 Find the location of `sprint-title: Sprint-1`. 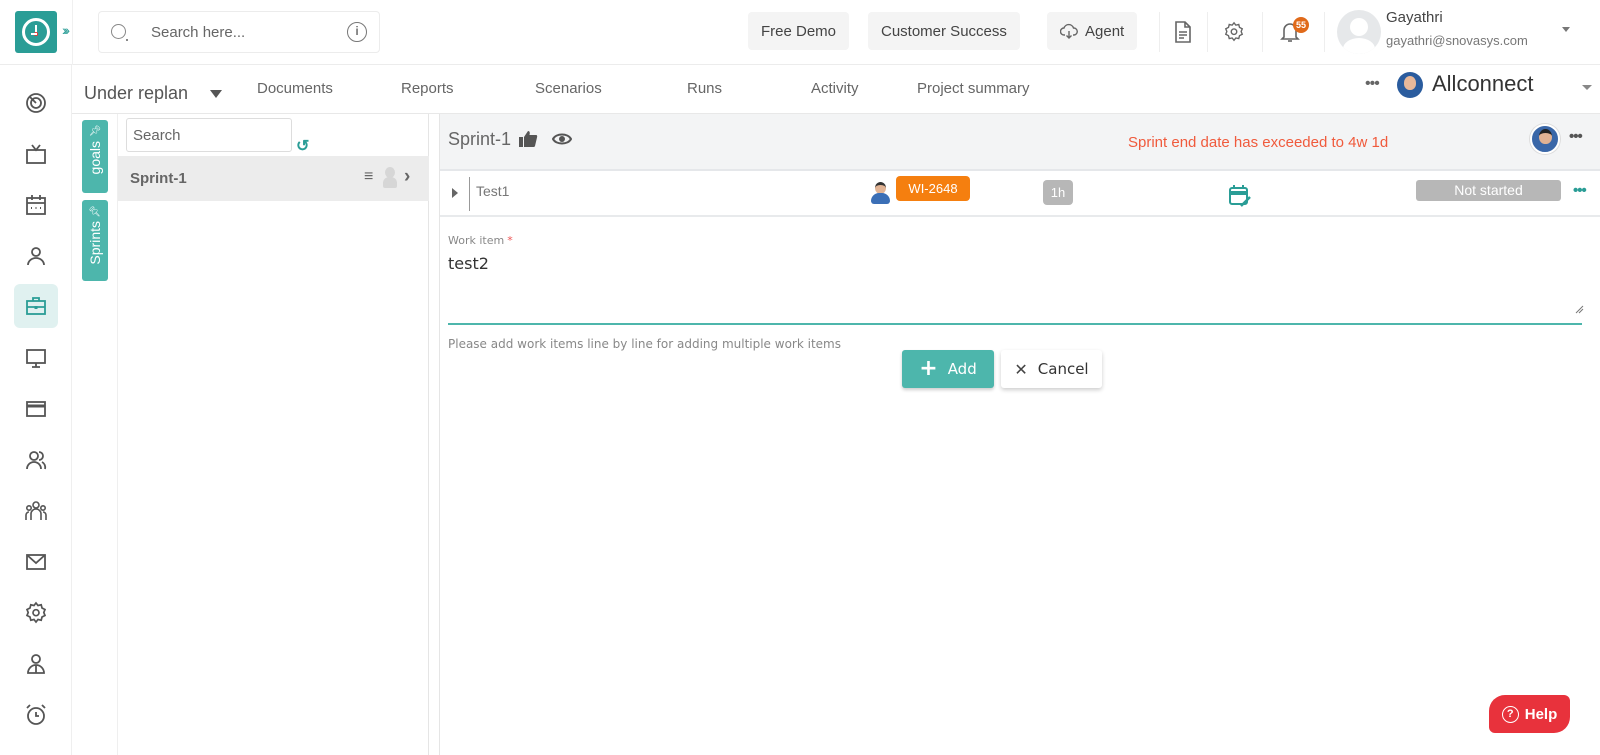

sprint-title: Sprint-1 is located at coordinates (480, 139).